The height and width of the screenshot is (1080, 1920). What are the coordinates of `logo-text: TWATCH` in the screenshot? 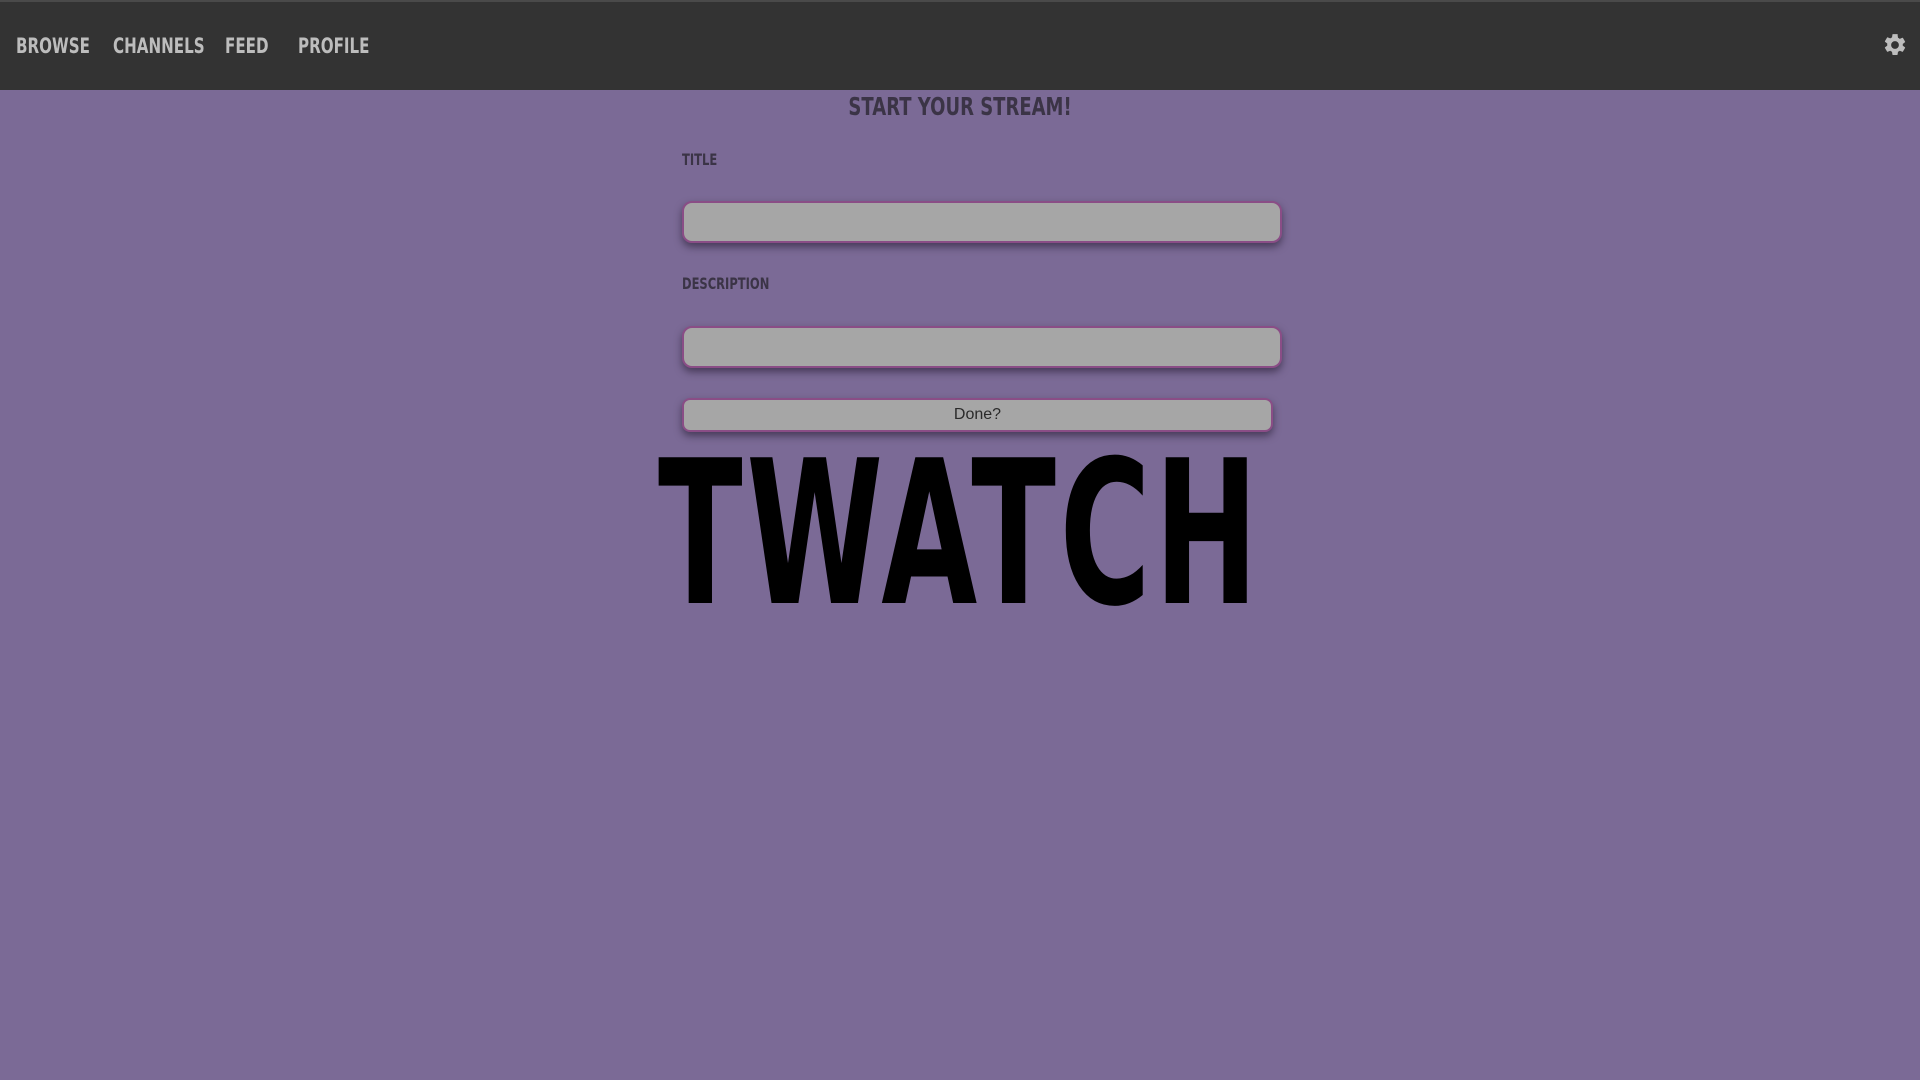 It's located at (960, 534).